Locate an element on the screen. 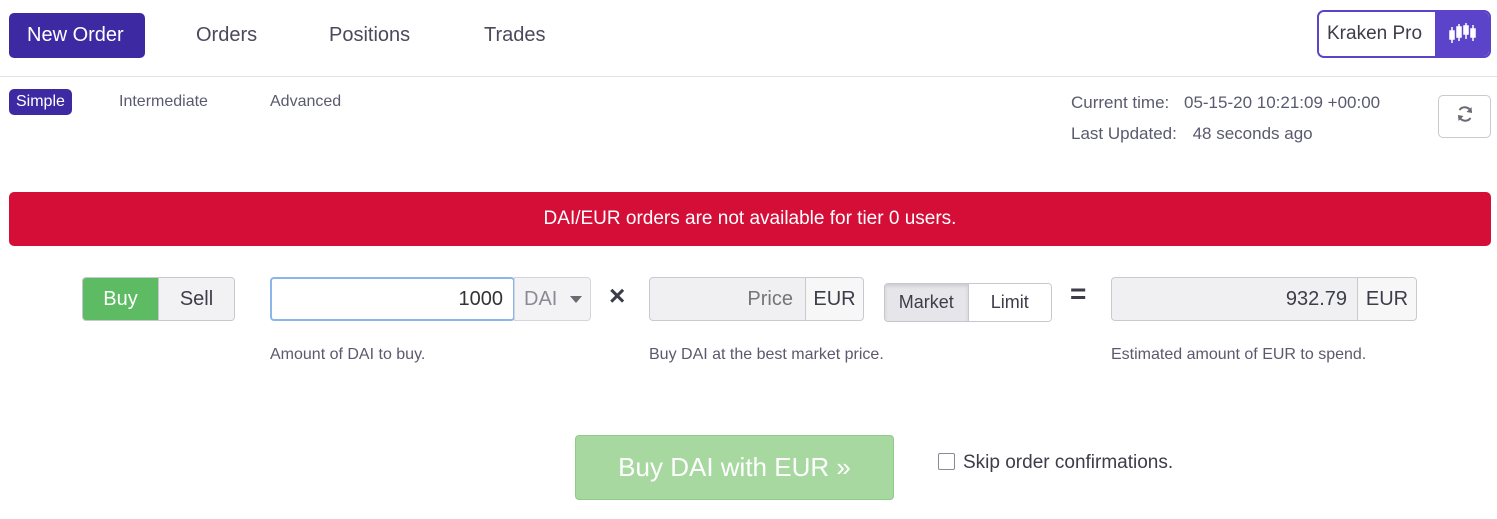 This screenshot has width=1497, height=519. refresh-icon is located at coordinates (1465, 116).